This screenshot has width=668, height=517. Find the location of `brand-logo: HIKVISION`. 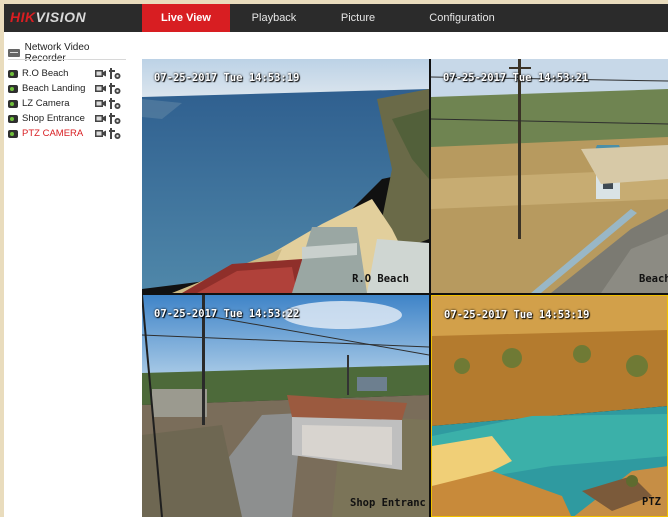

brand-logo: HIKVISION is located at coordinates (48, 17).